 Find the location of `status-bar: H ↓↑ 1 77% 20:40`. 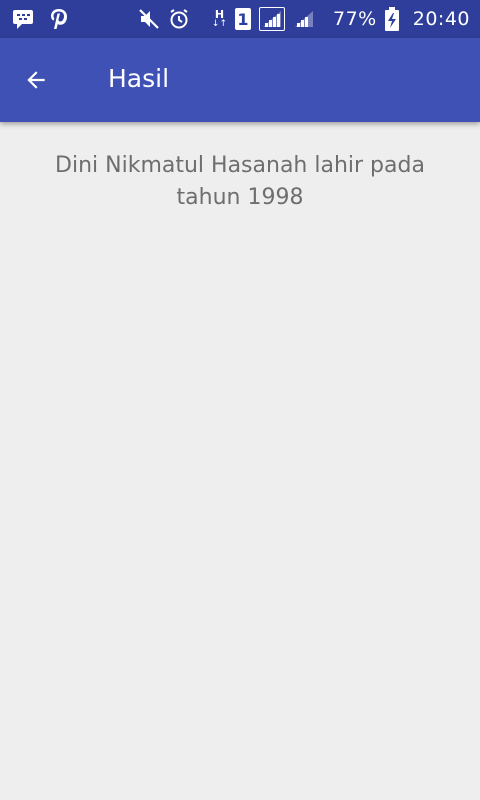

status-bar: H ↓↑ 1 77% 20:40 is located at coordinates (240, 19).